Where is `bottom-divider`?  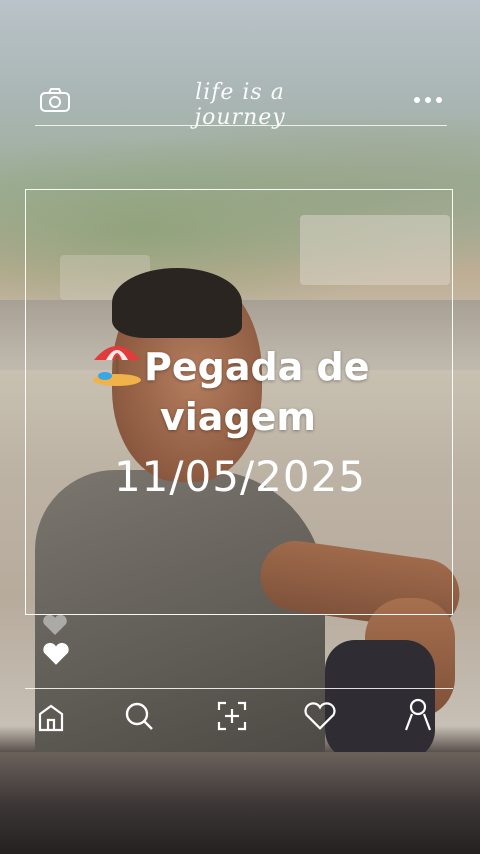 bottom-divider is located at coordinates (239, 688).